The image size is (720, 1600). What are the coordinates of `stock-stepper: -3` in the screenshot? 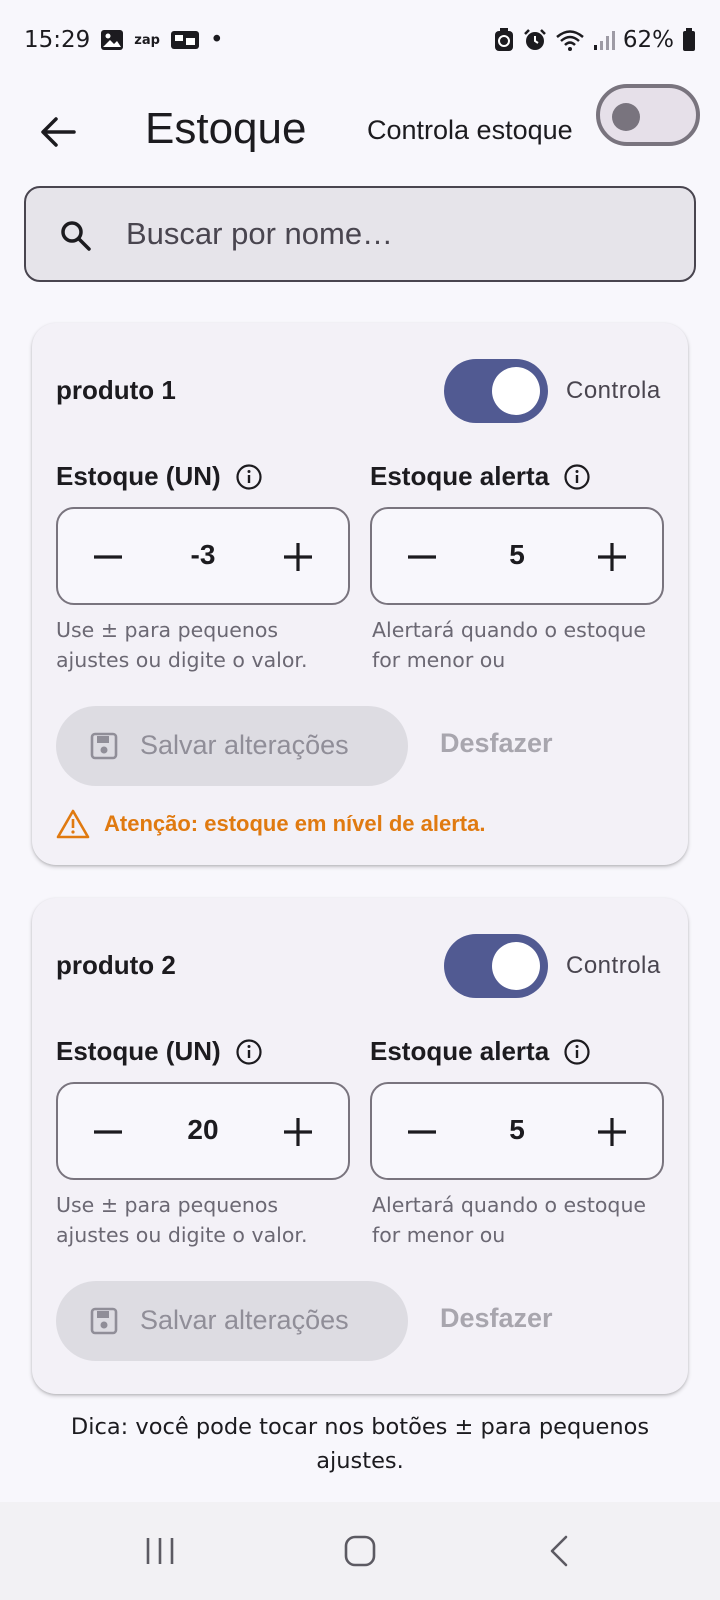 It's located at (203, 556).